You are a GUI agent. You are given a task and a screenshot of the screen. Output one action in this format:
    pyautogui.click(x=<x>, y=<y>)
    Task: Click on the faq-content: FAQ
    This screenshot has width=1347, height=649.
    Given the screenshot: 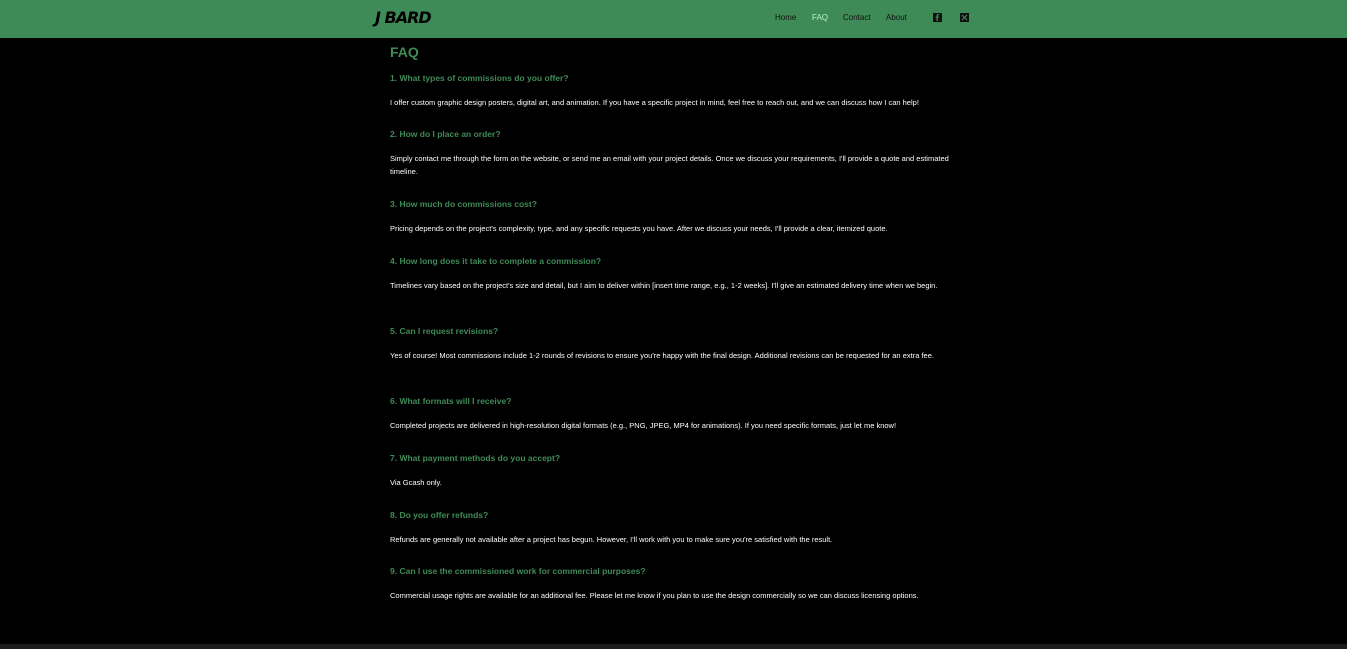 What is the action you would take?
    pyautogui.click(x=677, y=52)
    